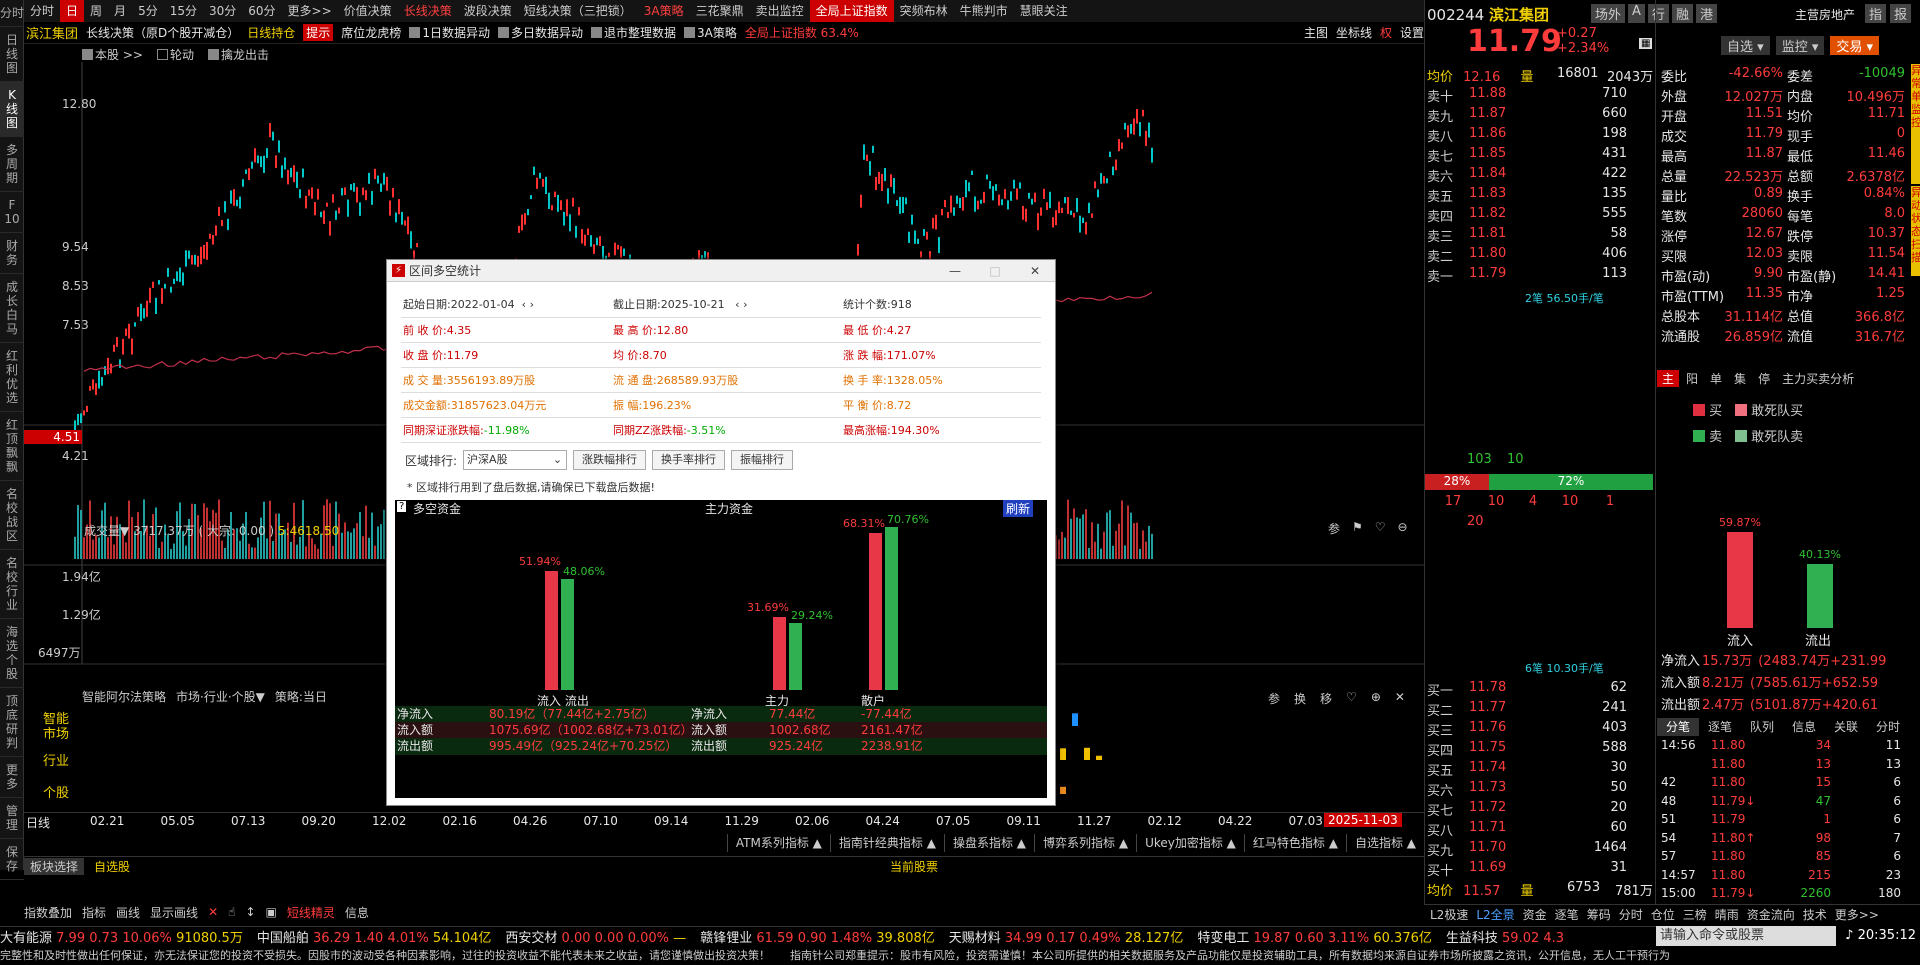 The height and width of the screenshot is (965, 1920). I want to click on book-row: 买一 11.78 62, so click(1541, 689).